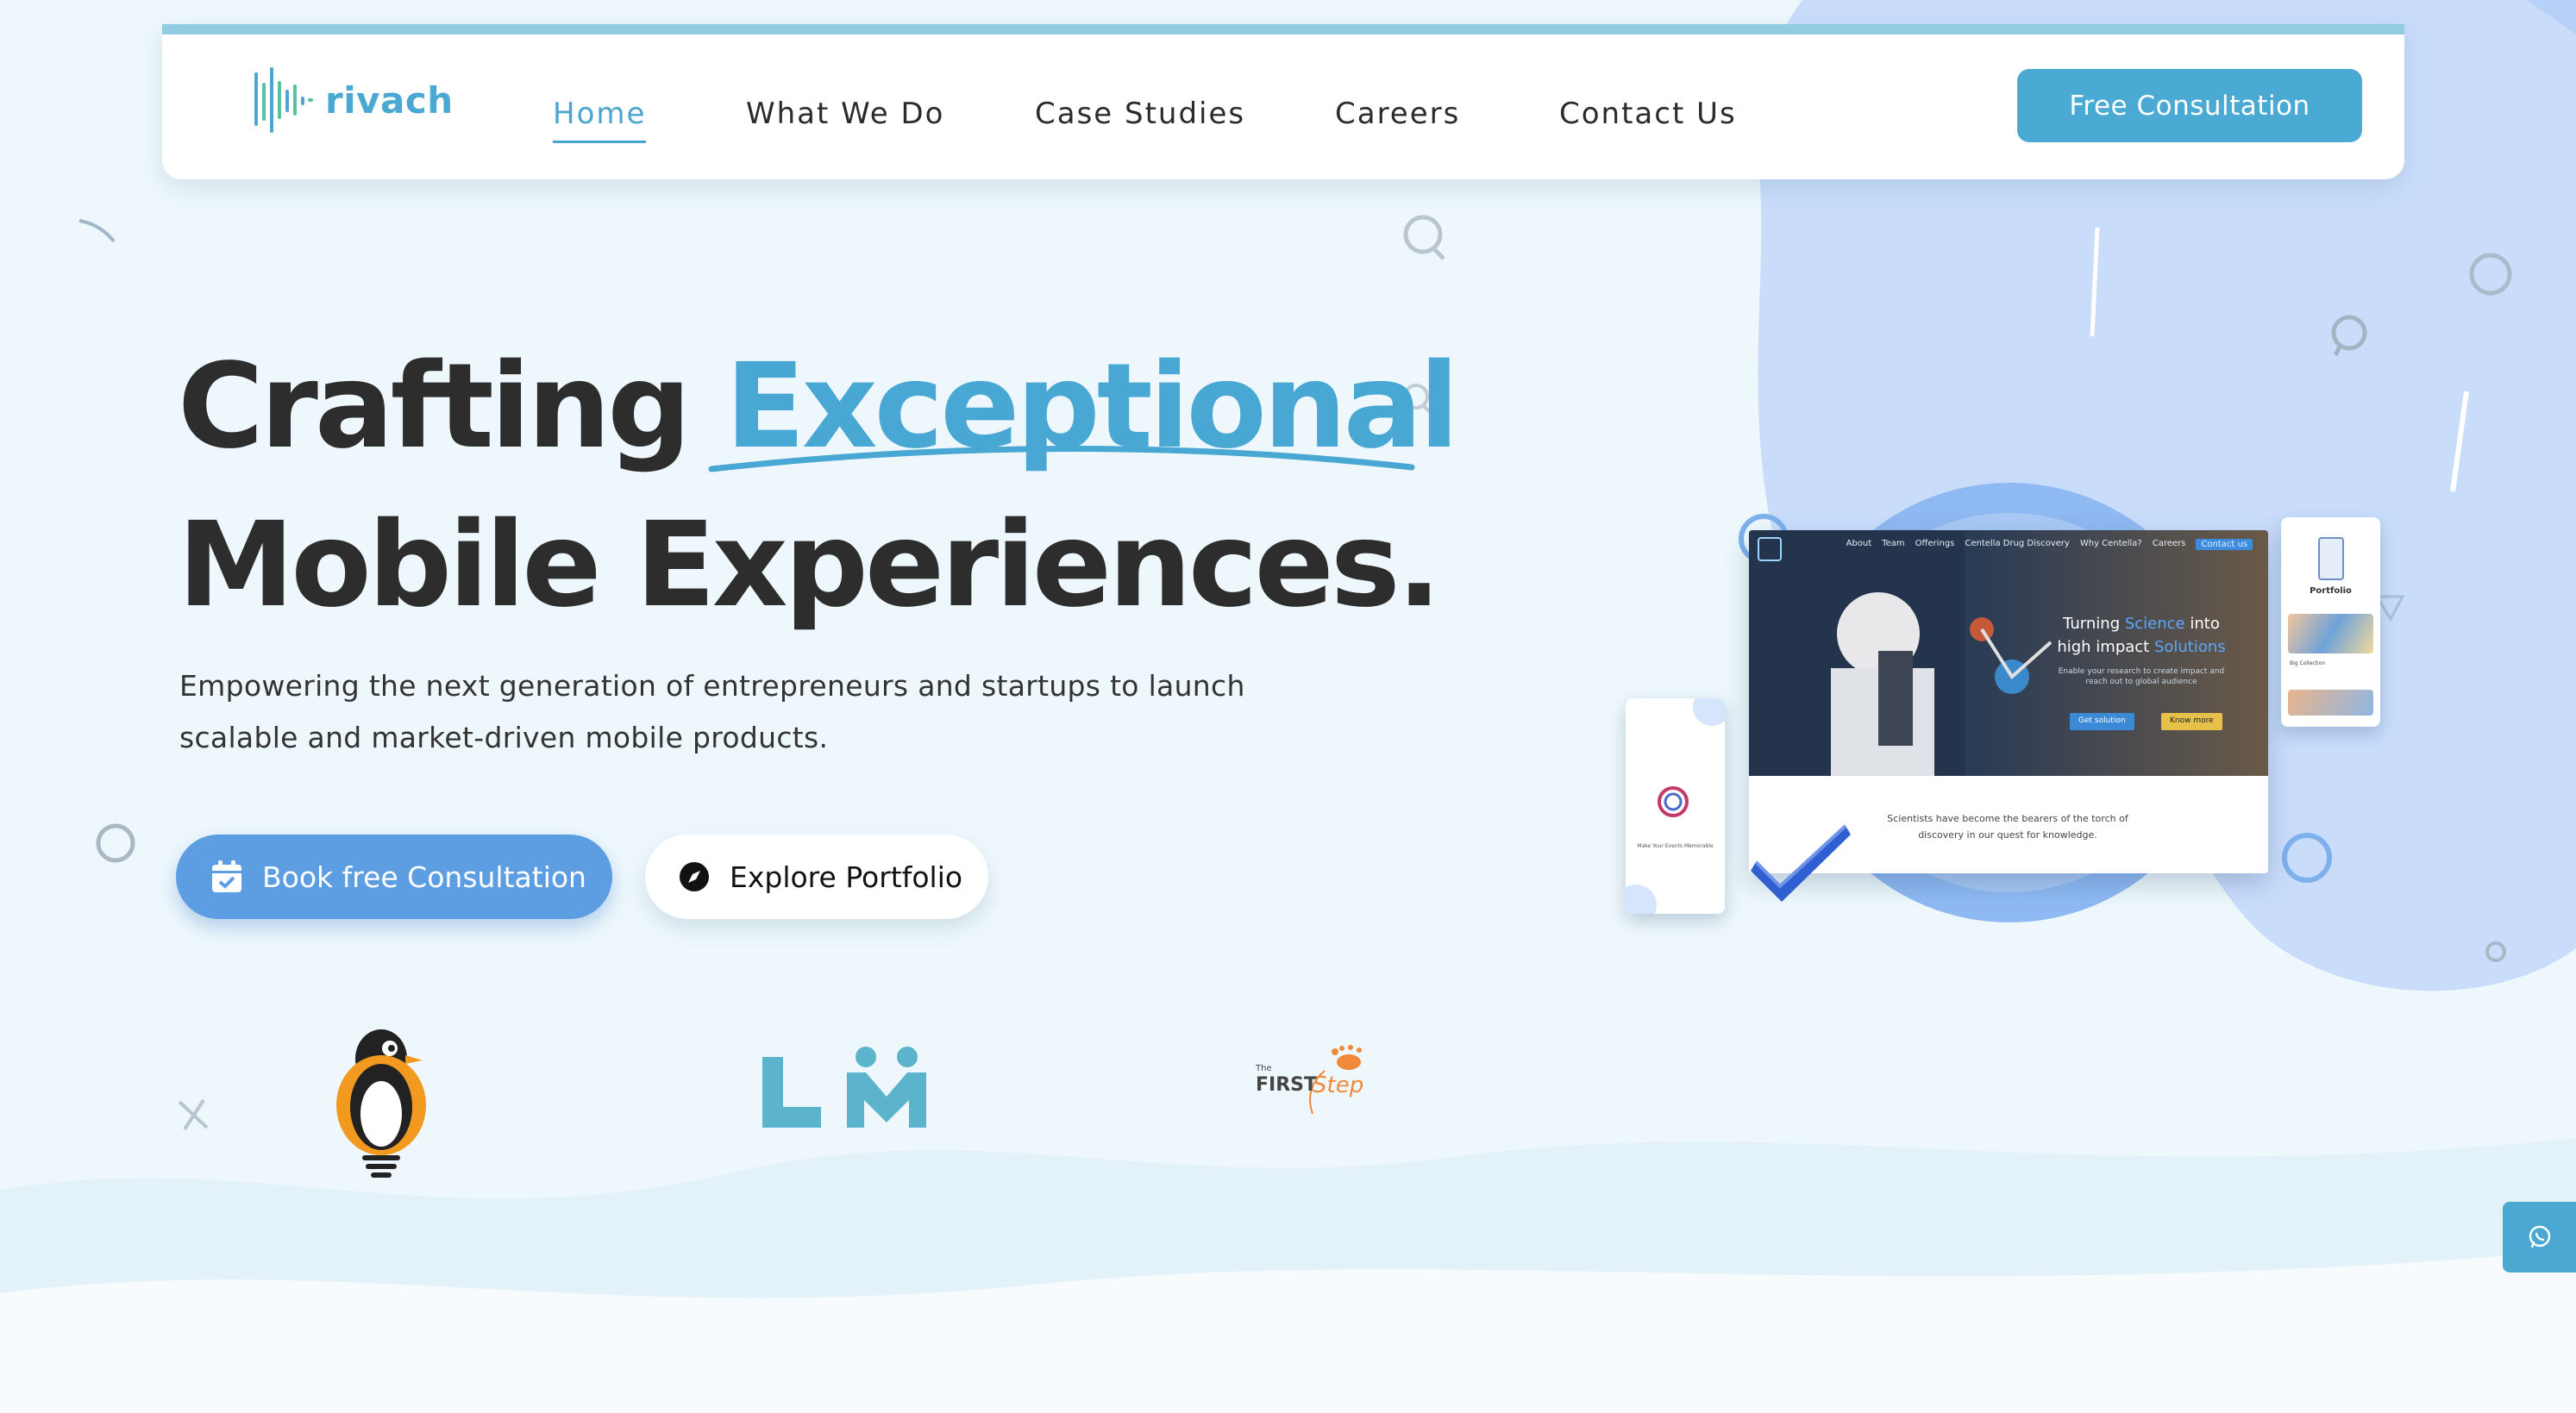  I want to click on explore-portfolio-label: Explore Portfolio, so click(846, 877).